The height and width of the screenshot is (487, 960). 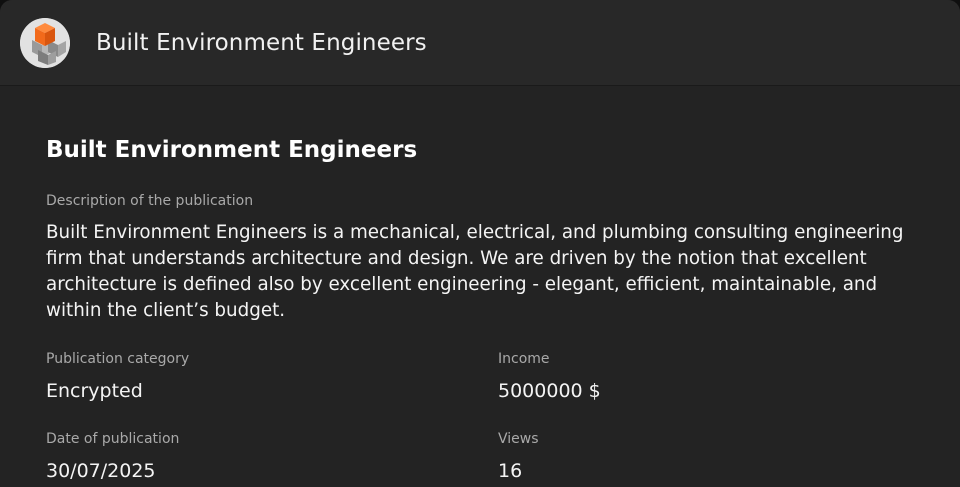 What do you see at coordinates (510, 471) in the screenshot?
I see `views-value: 16` at bounding box center [510, 471].